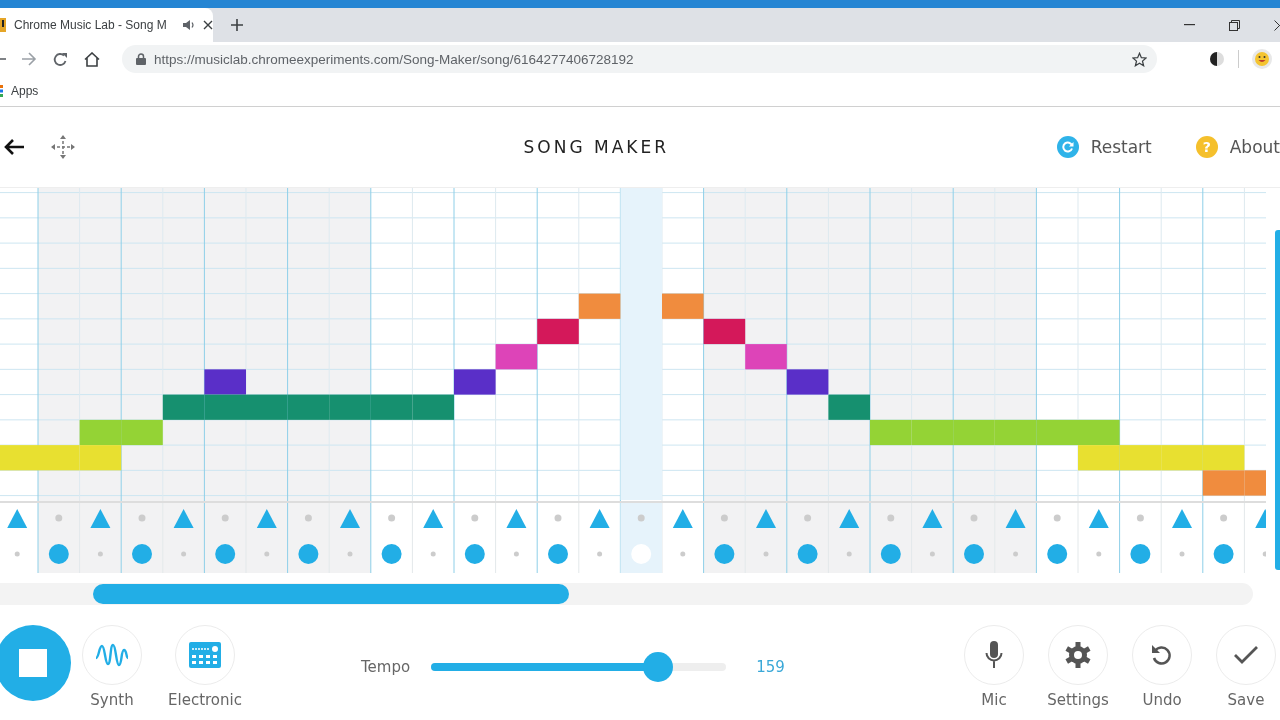  Describe the element at coordinates (29, 59) in the screenshot. I see `forward-icon` at that location.